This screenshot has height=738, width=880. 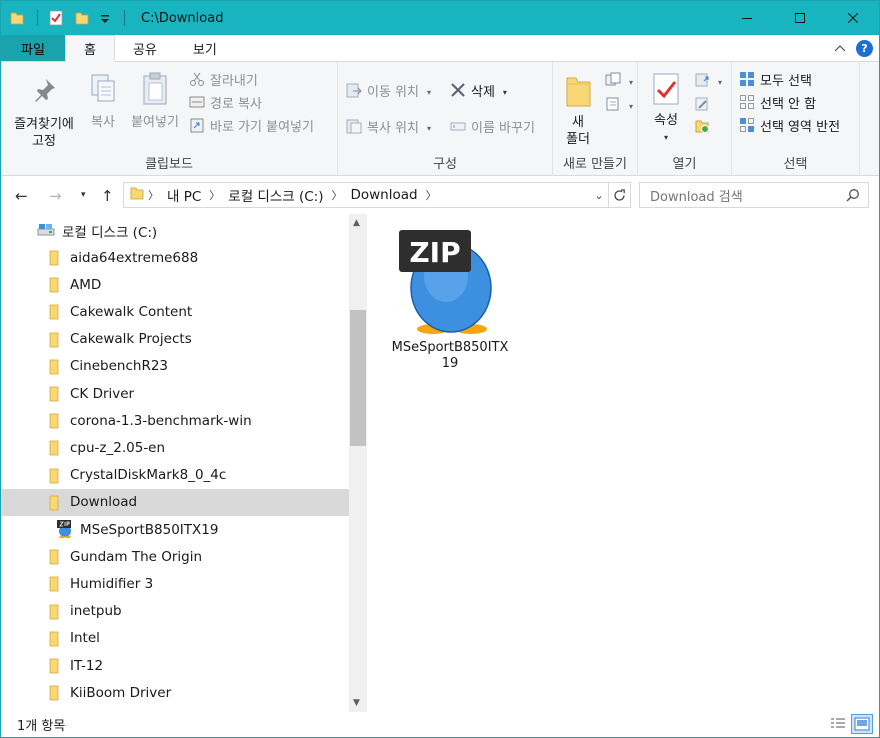 What do you see at coordinates (702, 128) in the screenshot?
I see `history-button` at bounding box center [702, 128].